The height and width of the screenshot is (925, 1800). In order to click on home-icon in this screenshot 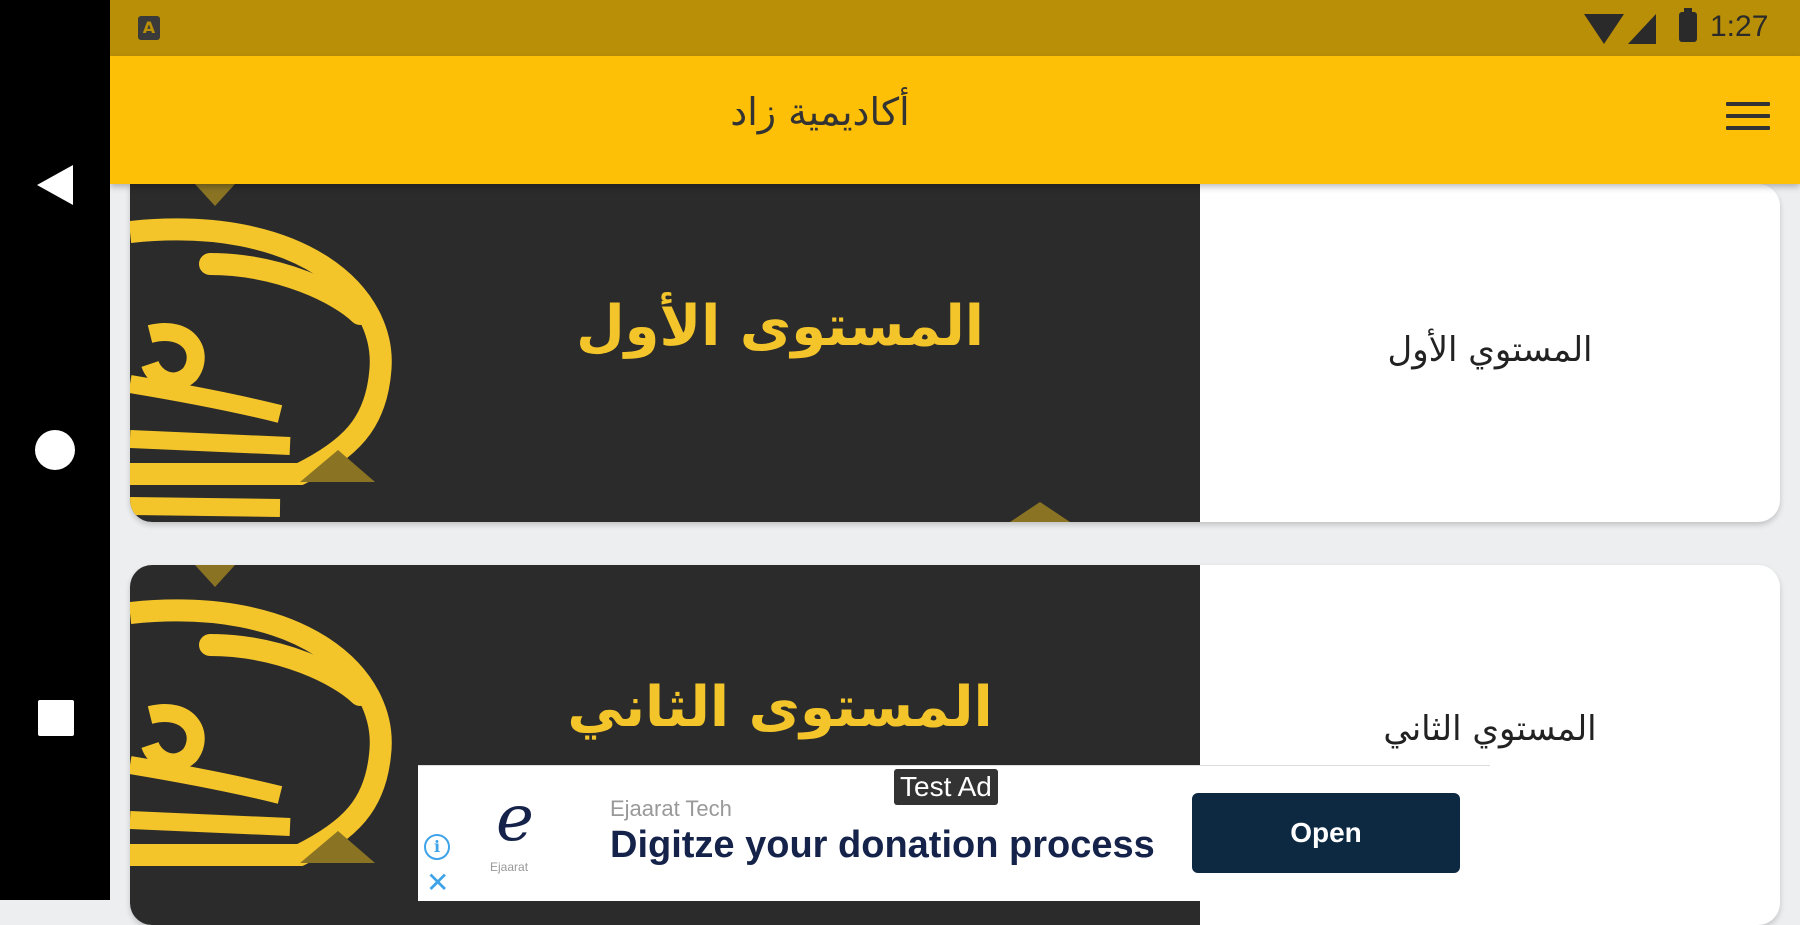, I will do `click(55, 450)`.